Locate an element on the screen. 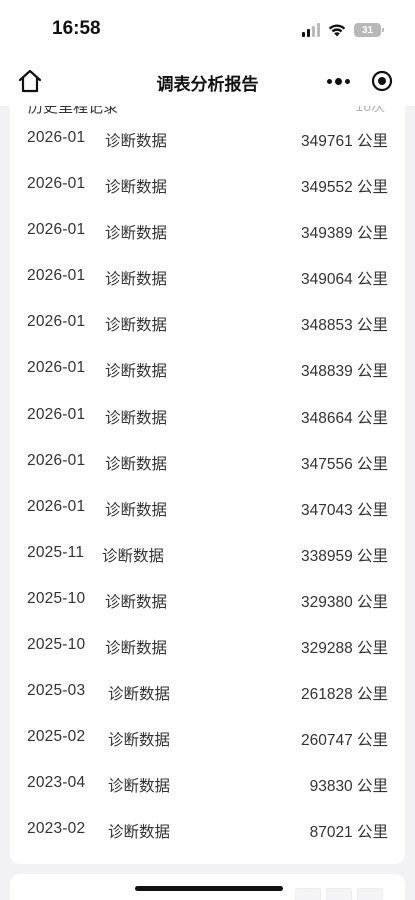  record-mileage: 348839 公里 is located at coordinates (344, 372).